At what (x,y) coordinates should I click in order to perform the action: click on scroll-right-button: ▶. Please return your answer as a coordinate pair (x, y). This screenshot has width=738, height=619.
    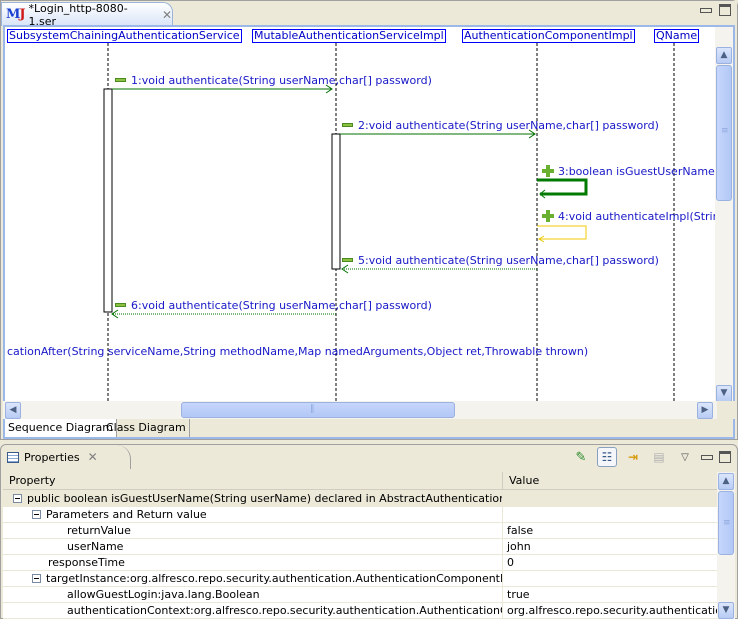
    Looking at the image, I should click on (705, 410).